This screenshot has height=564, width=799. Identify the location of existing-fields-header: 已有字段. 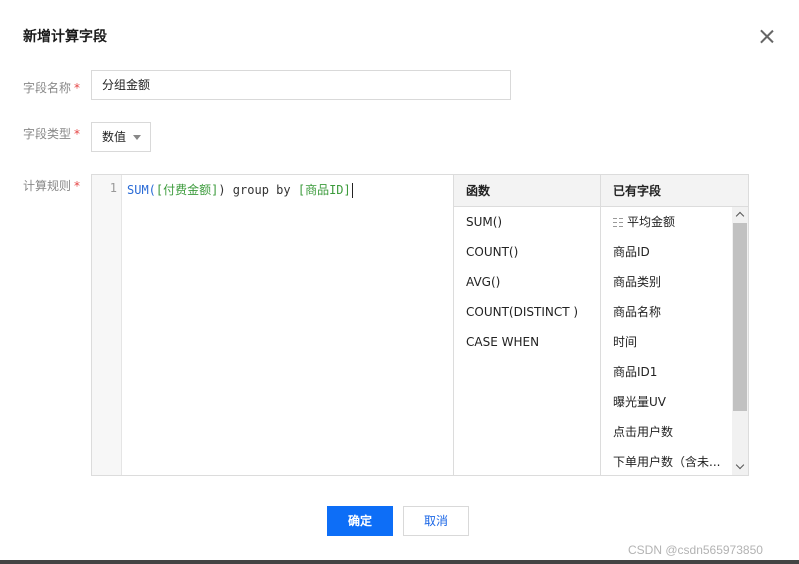
(674, 191).